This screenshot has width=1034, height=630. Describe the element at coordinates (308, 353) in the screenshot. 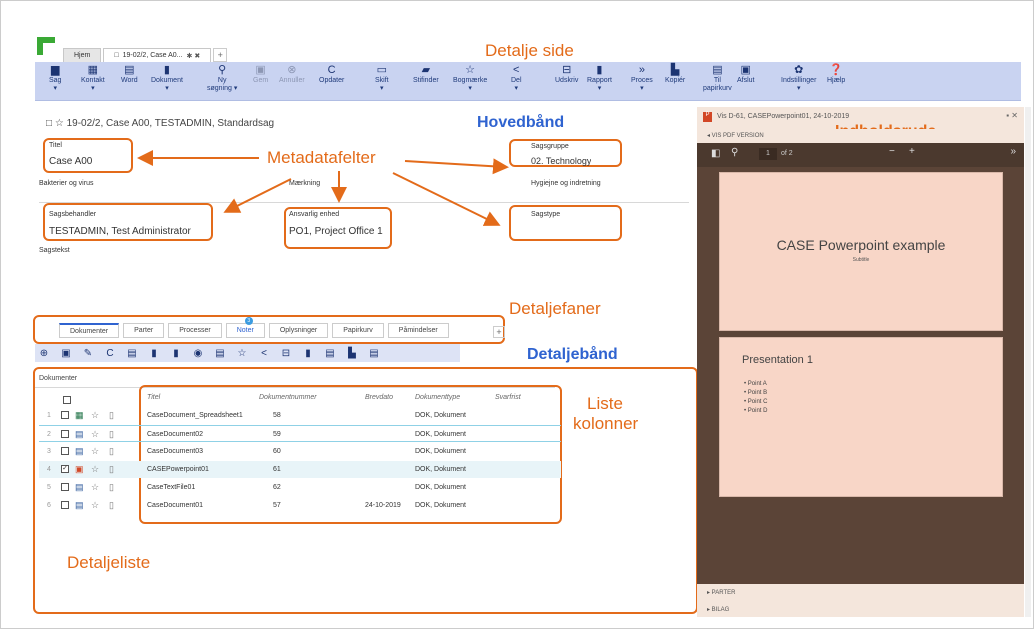

I see `detail-band-icon-12: ▮` at that location.